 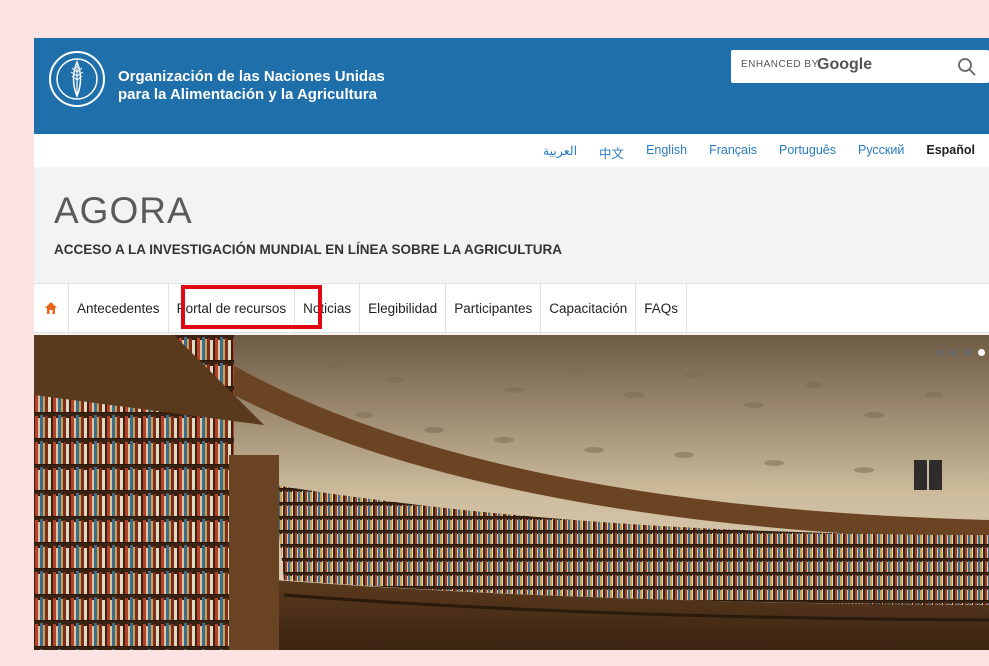 I want to click on language-link: English, so click(x=666, y=152).